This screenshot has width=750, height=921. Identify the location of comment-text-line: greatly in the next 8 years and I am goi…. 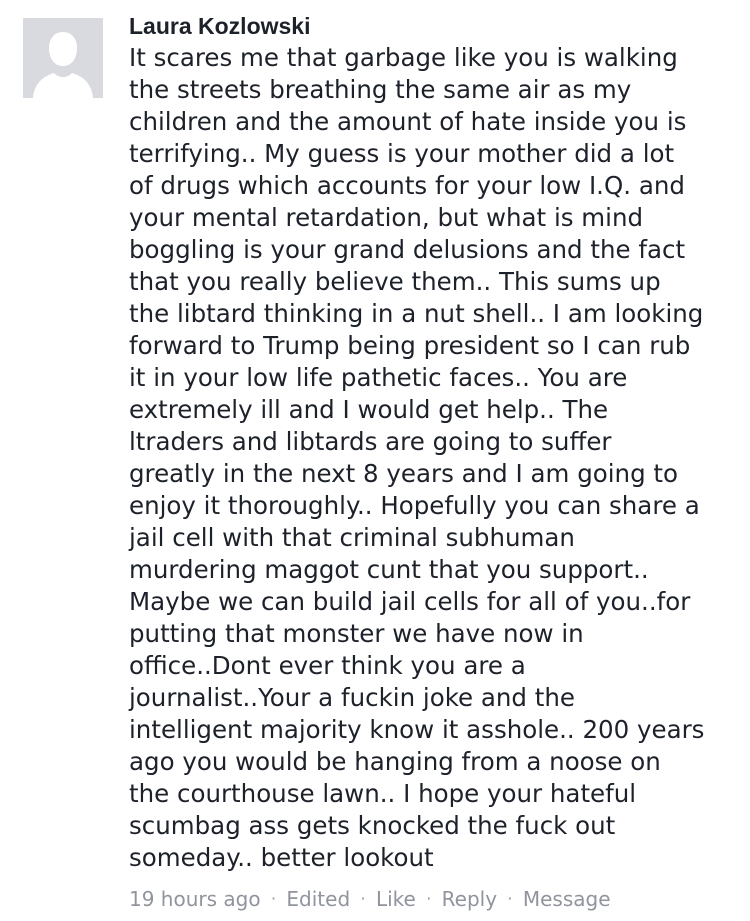
(404, 473).